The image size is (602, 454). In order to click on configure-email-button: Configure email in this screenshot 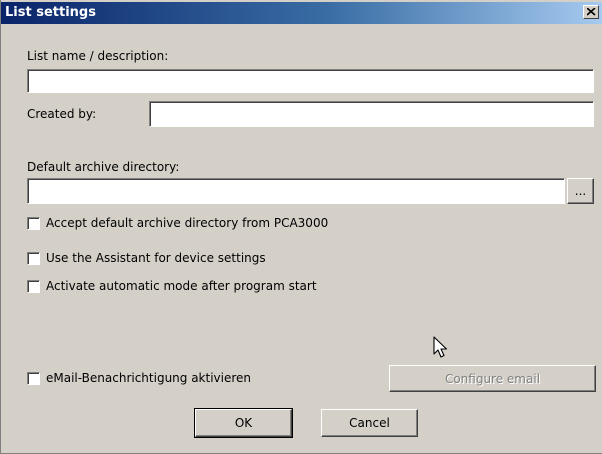, I will do `click(492, 378)`.